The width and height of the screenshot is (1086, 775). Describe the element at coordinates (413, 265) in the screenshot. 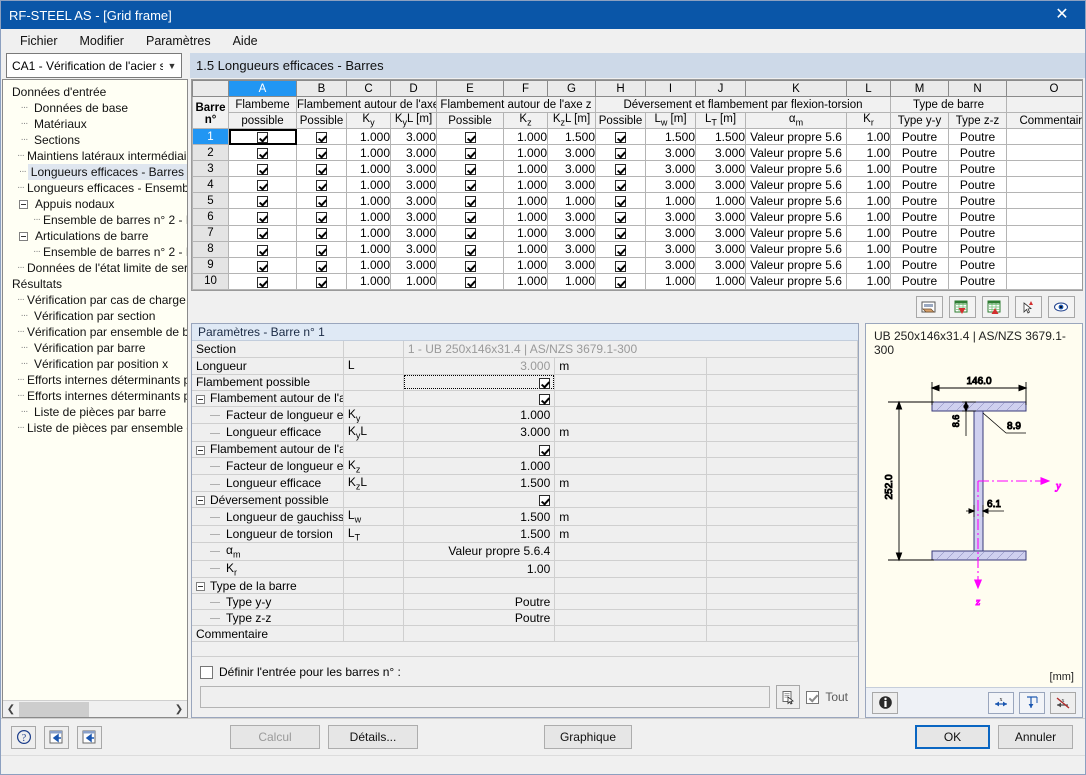

I see `cell-D-9: 3.000` at that location.